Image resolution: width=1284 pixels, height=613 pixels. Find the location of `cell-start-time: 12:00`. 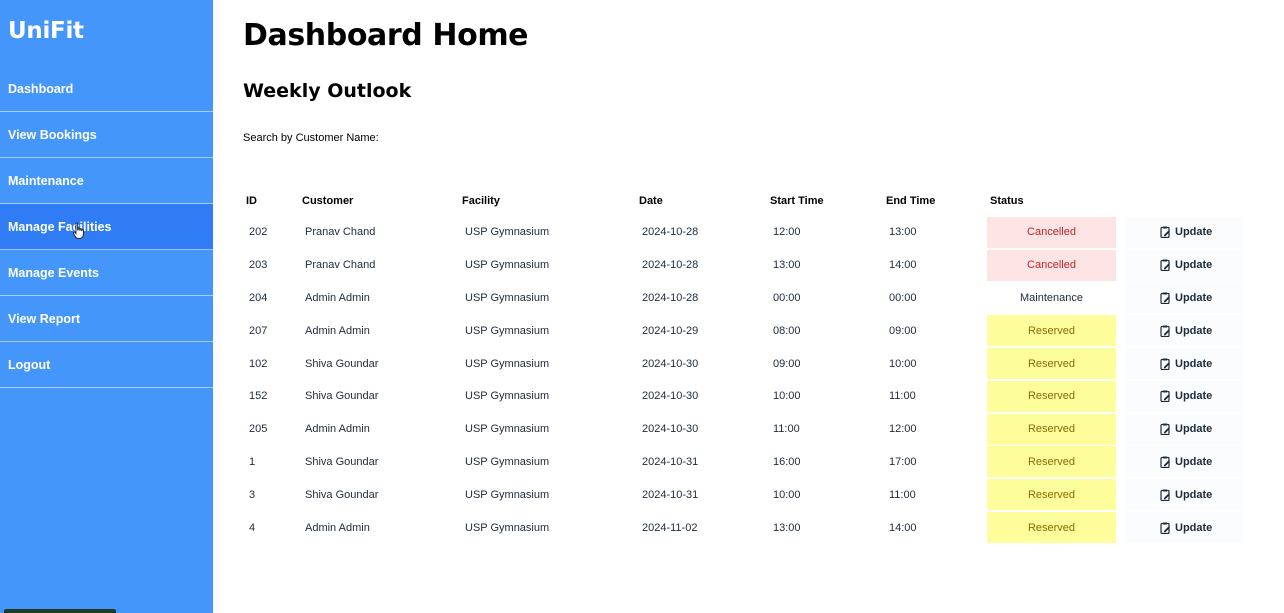

cell-start-time: 12:00 is located at coordinates (787, 232).